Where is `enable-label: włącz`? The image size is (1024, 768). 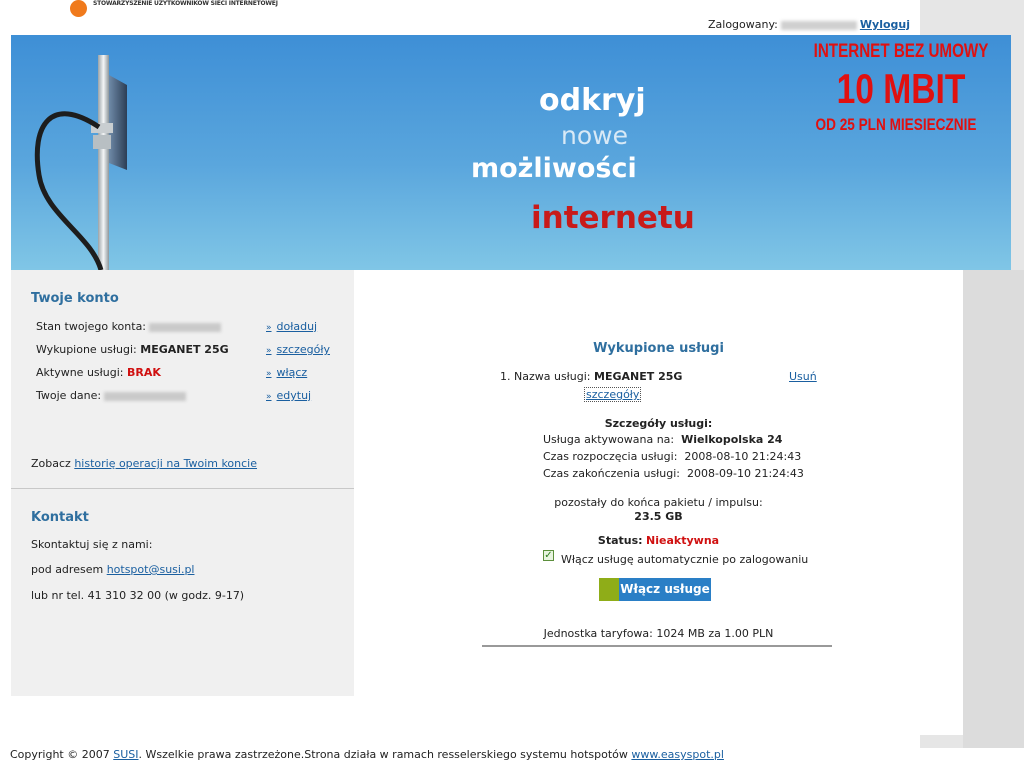 enable-label: włącz is located at coordinates (292, 372).